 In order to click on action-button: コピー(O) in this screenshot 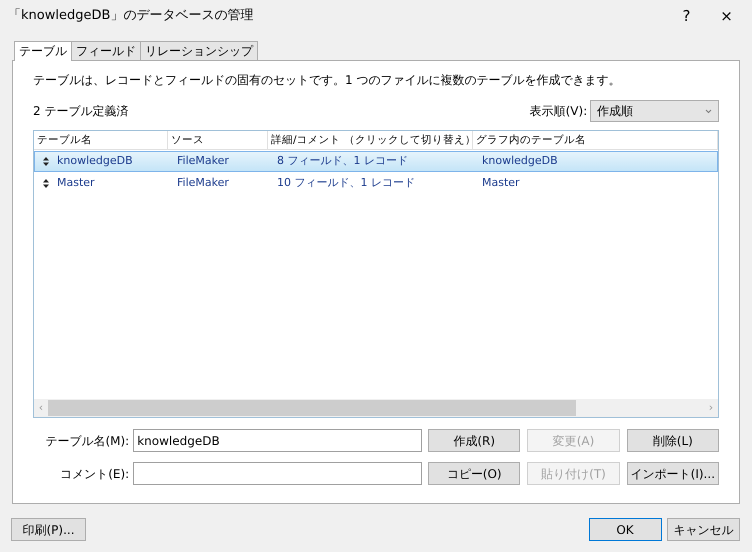, I will do `click(474, 473)`.